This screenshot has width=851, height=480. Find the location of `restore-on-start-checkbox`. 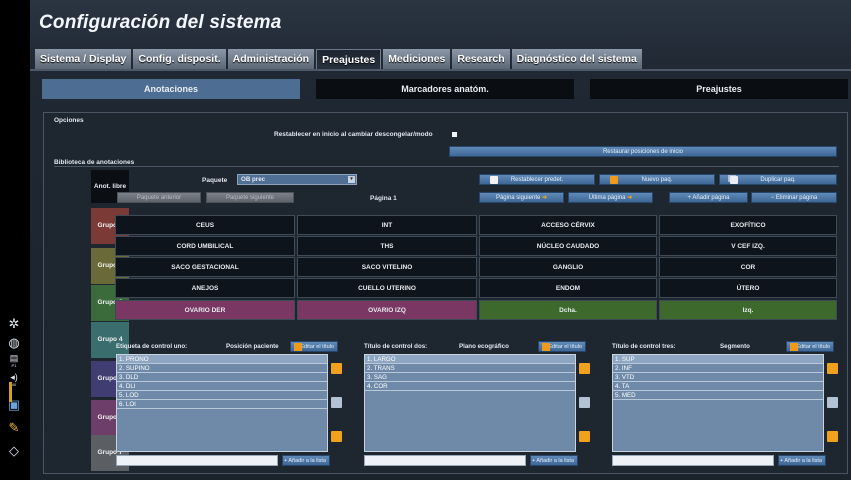

restore-on-start-checkbox is located at coordinates (454, 134).